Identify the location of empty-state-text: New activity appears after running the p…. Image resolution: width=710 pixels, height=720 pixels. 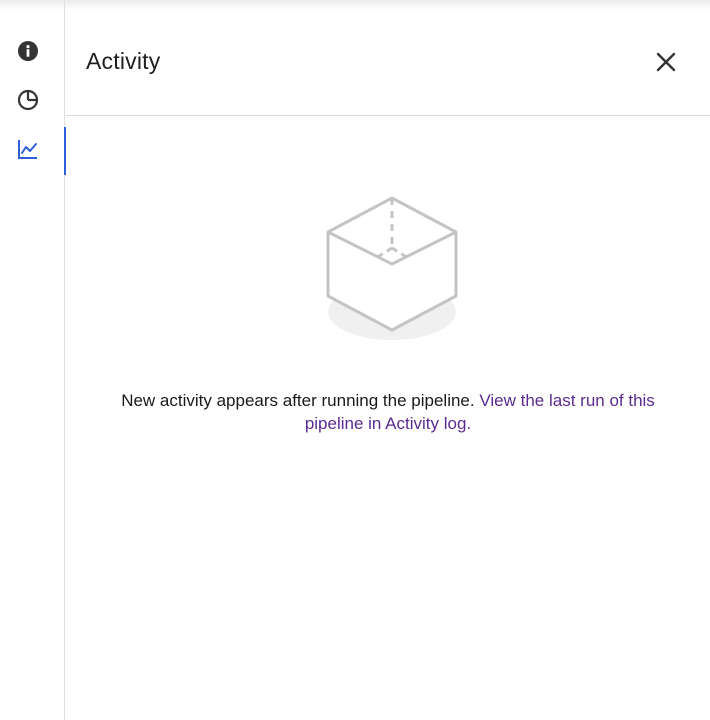
(298, 400).